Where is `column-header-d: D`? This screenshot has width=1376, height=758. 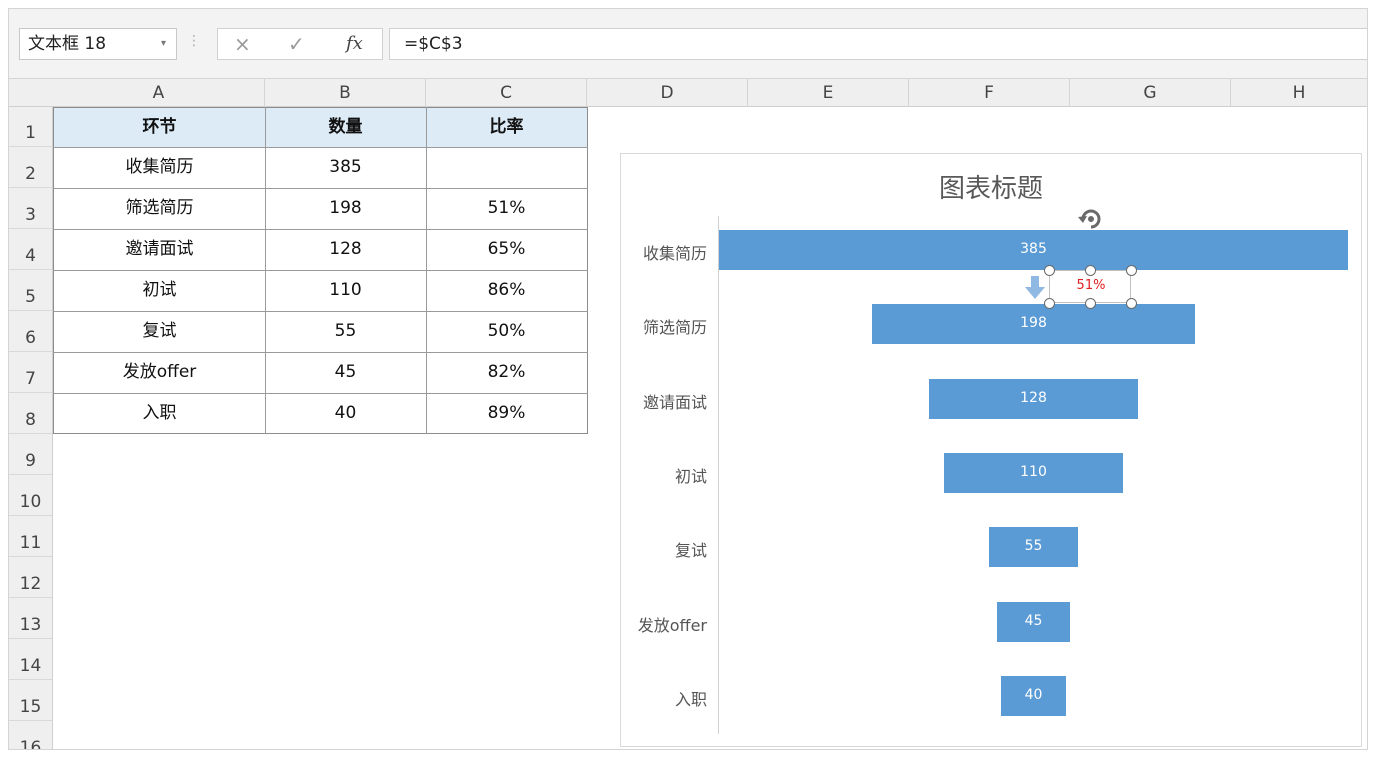
column-header-d: D is located at coordinates (667, 93).